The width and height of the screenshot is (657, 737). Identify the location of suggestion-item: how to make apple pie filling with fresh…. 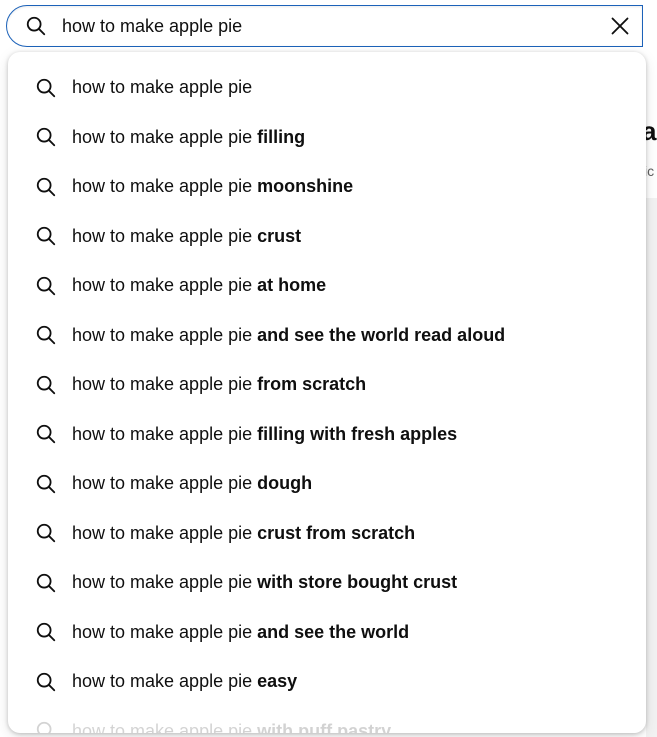
(327, 435).